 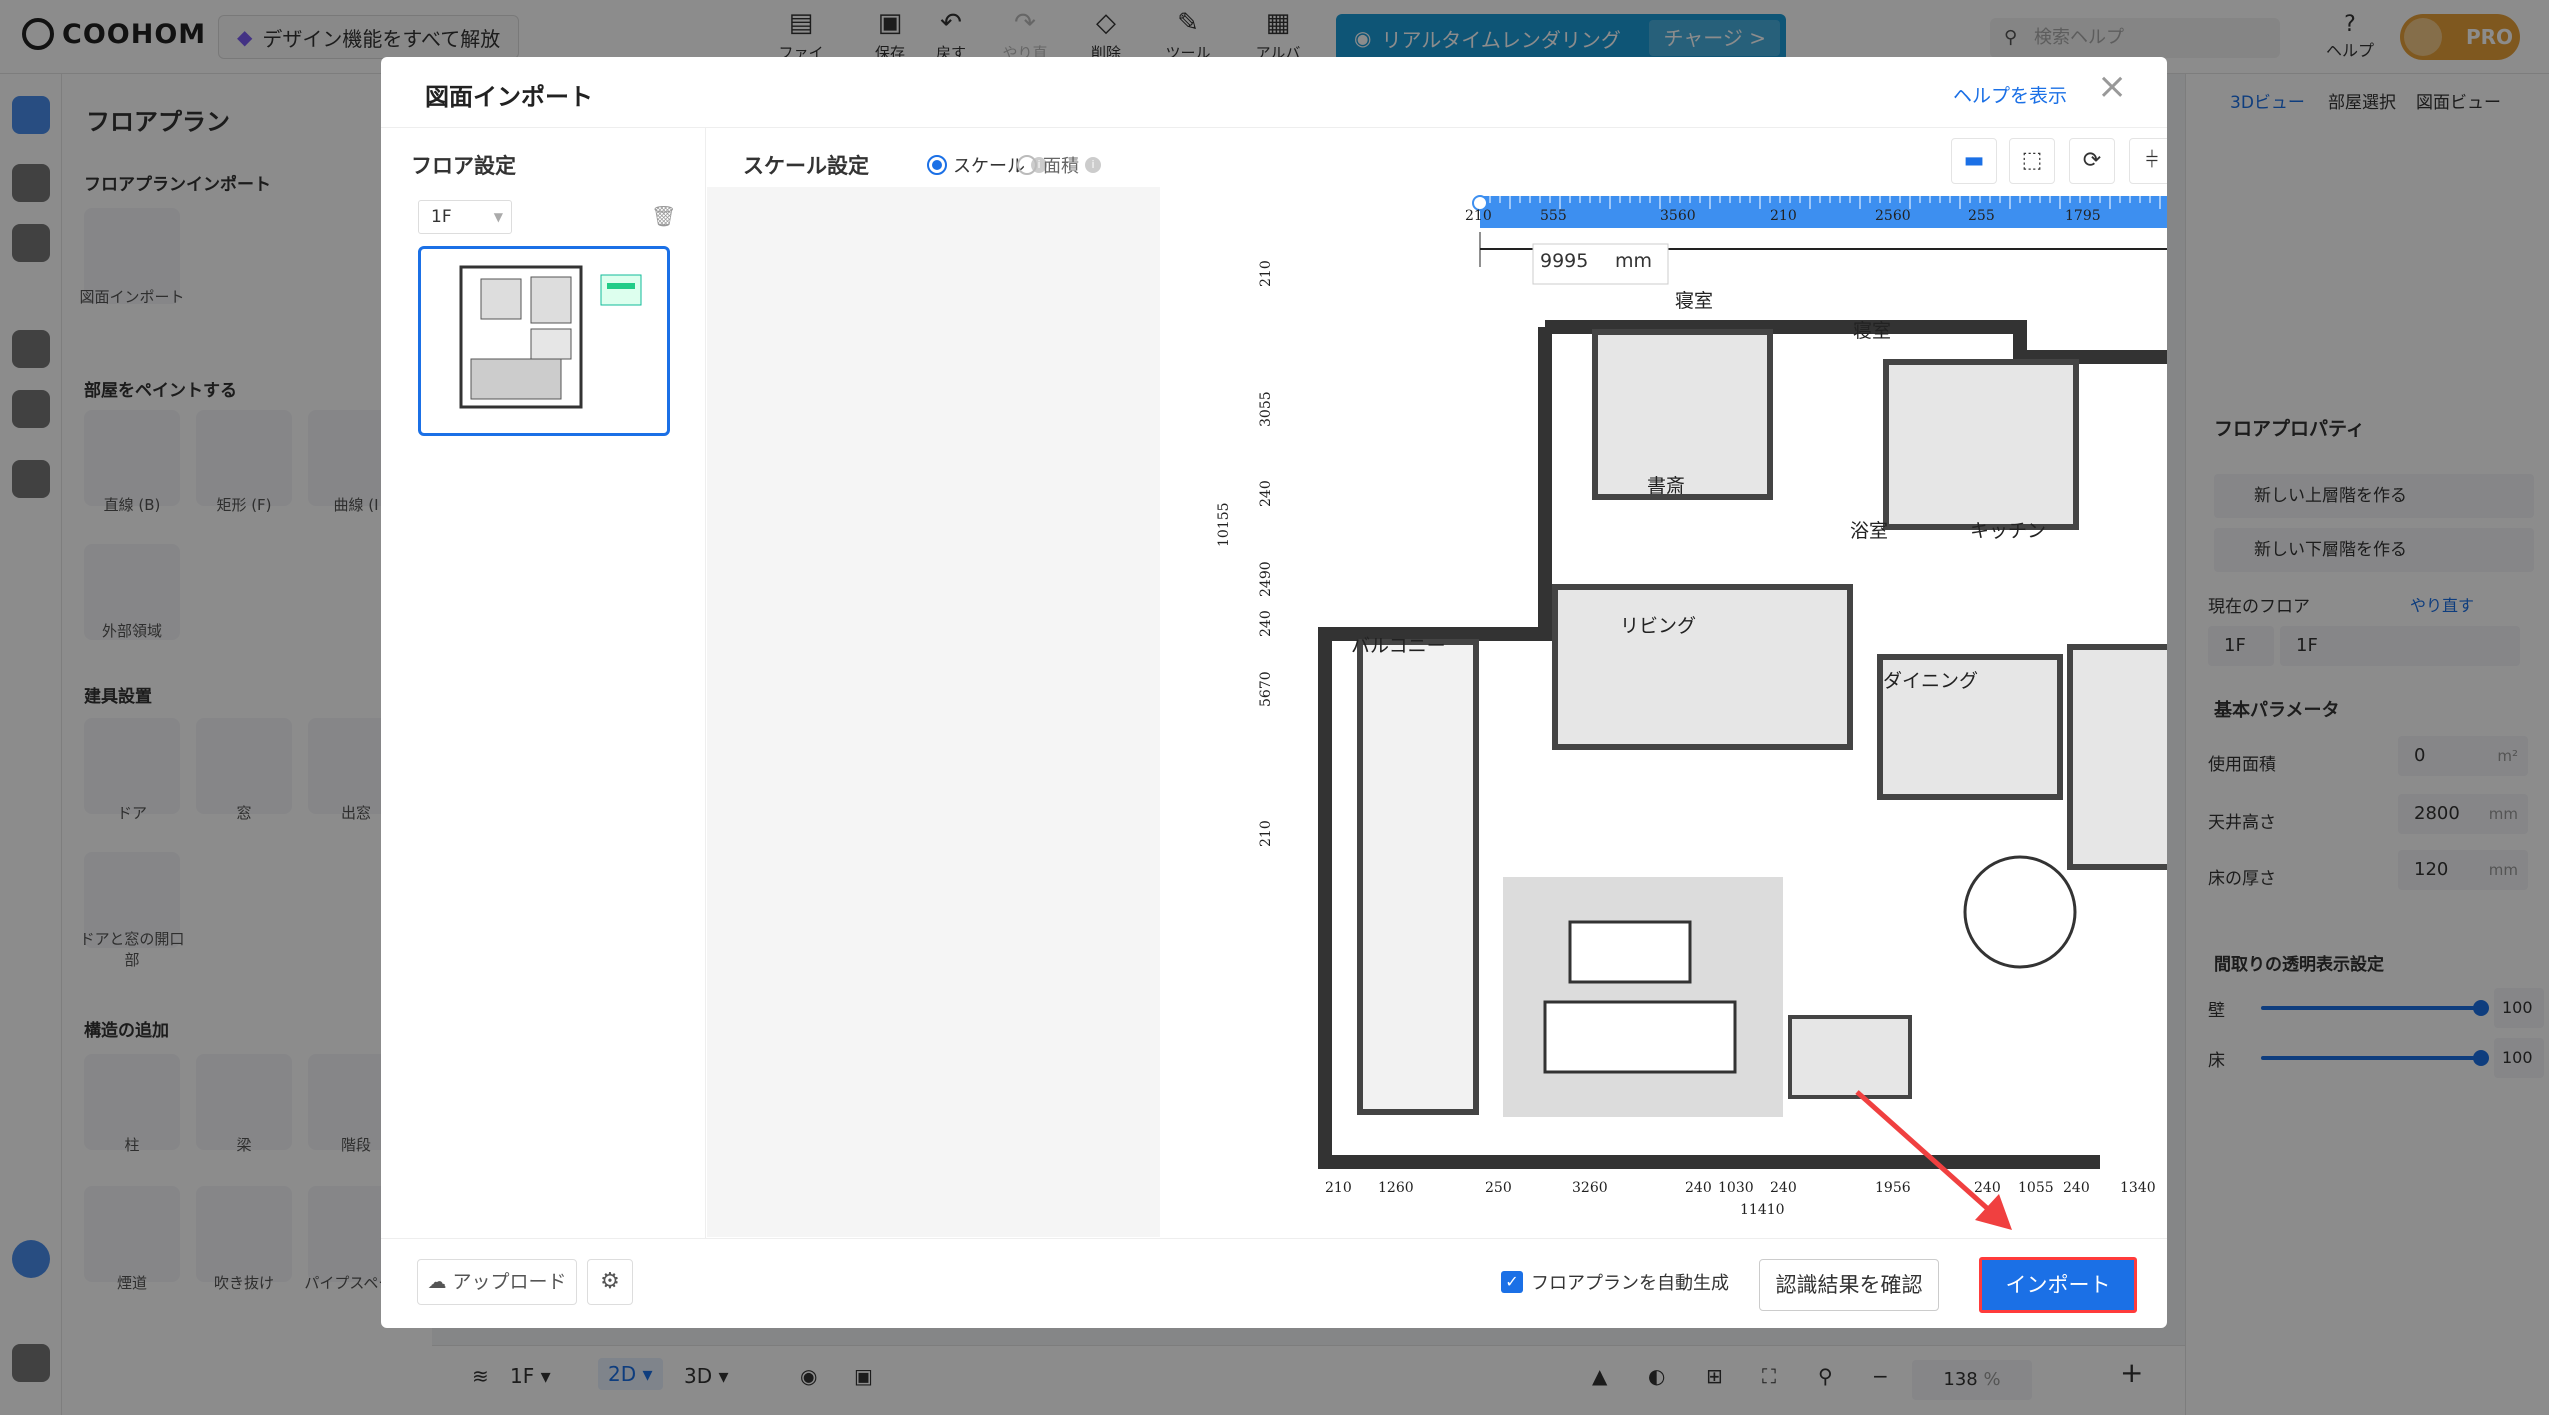 What do you see at coordinates (2083, 216) in the screenshot?
I see `ruler-tick-label: 1795` at bounding box center [2083, 216].